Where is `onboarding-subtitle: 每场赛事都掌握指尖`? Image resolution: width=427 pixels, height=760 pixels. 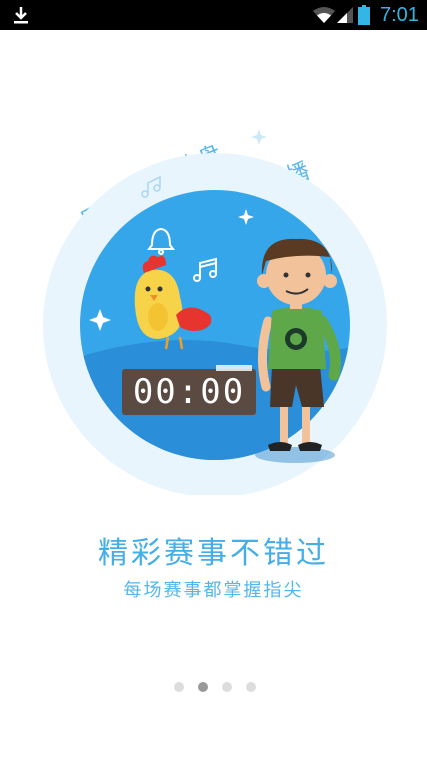 onboarding-subtitle: 每场赛事都掌握指尖 is located at coordinates (213, 590).